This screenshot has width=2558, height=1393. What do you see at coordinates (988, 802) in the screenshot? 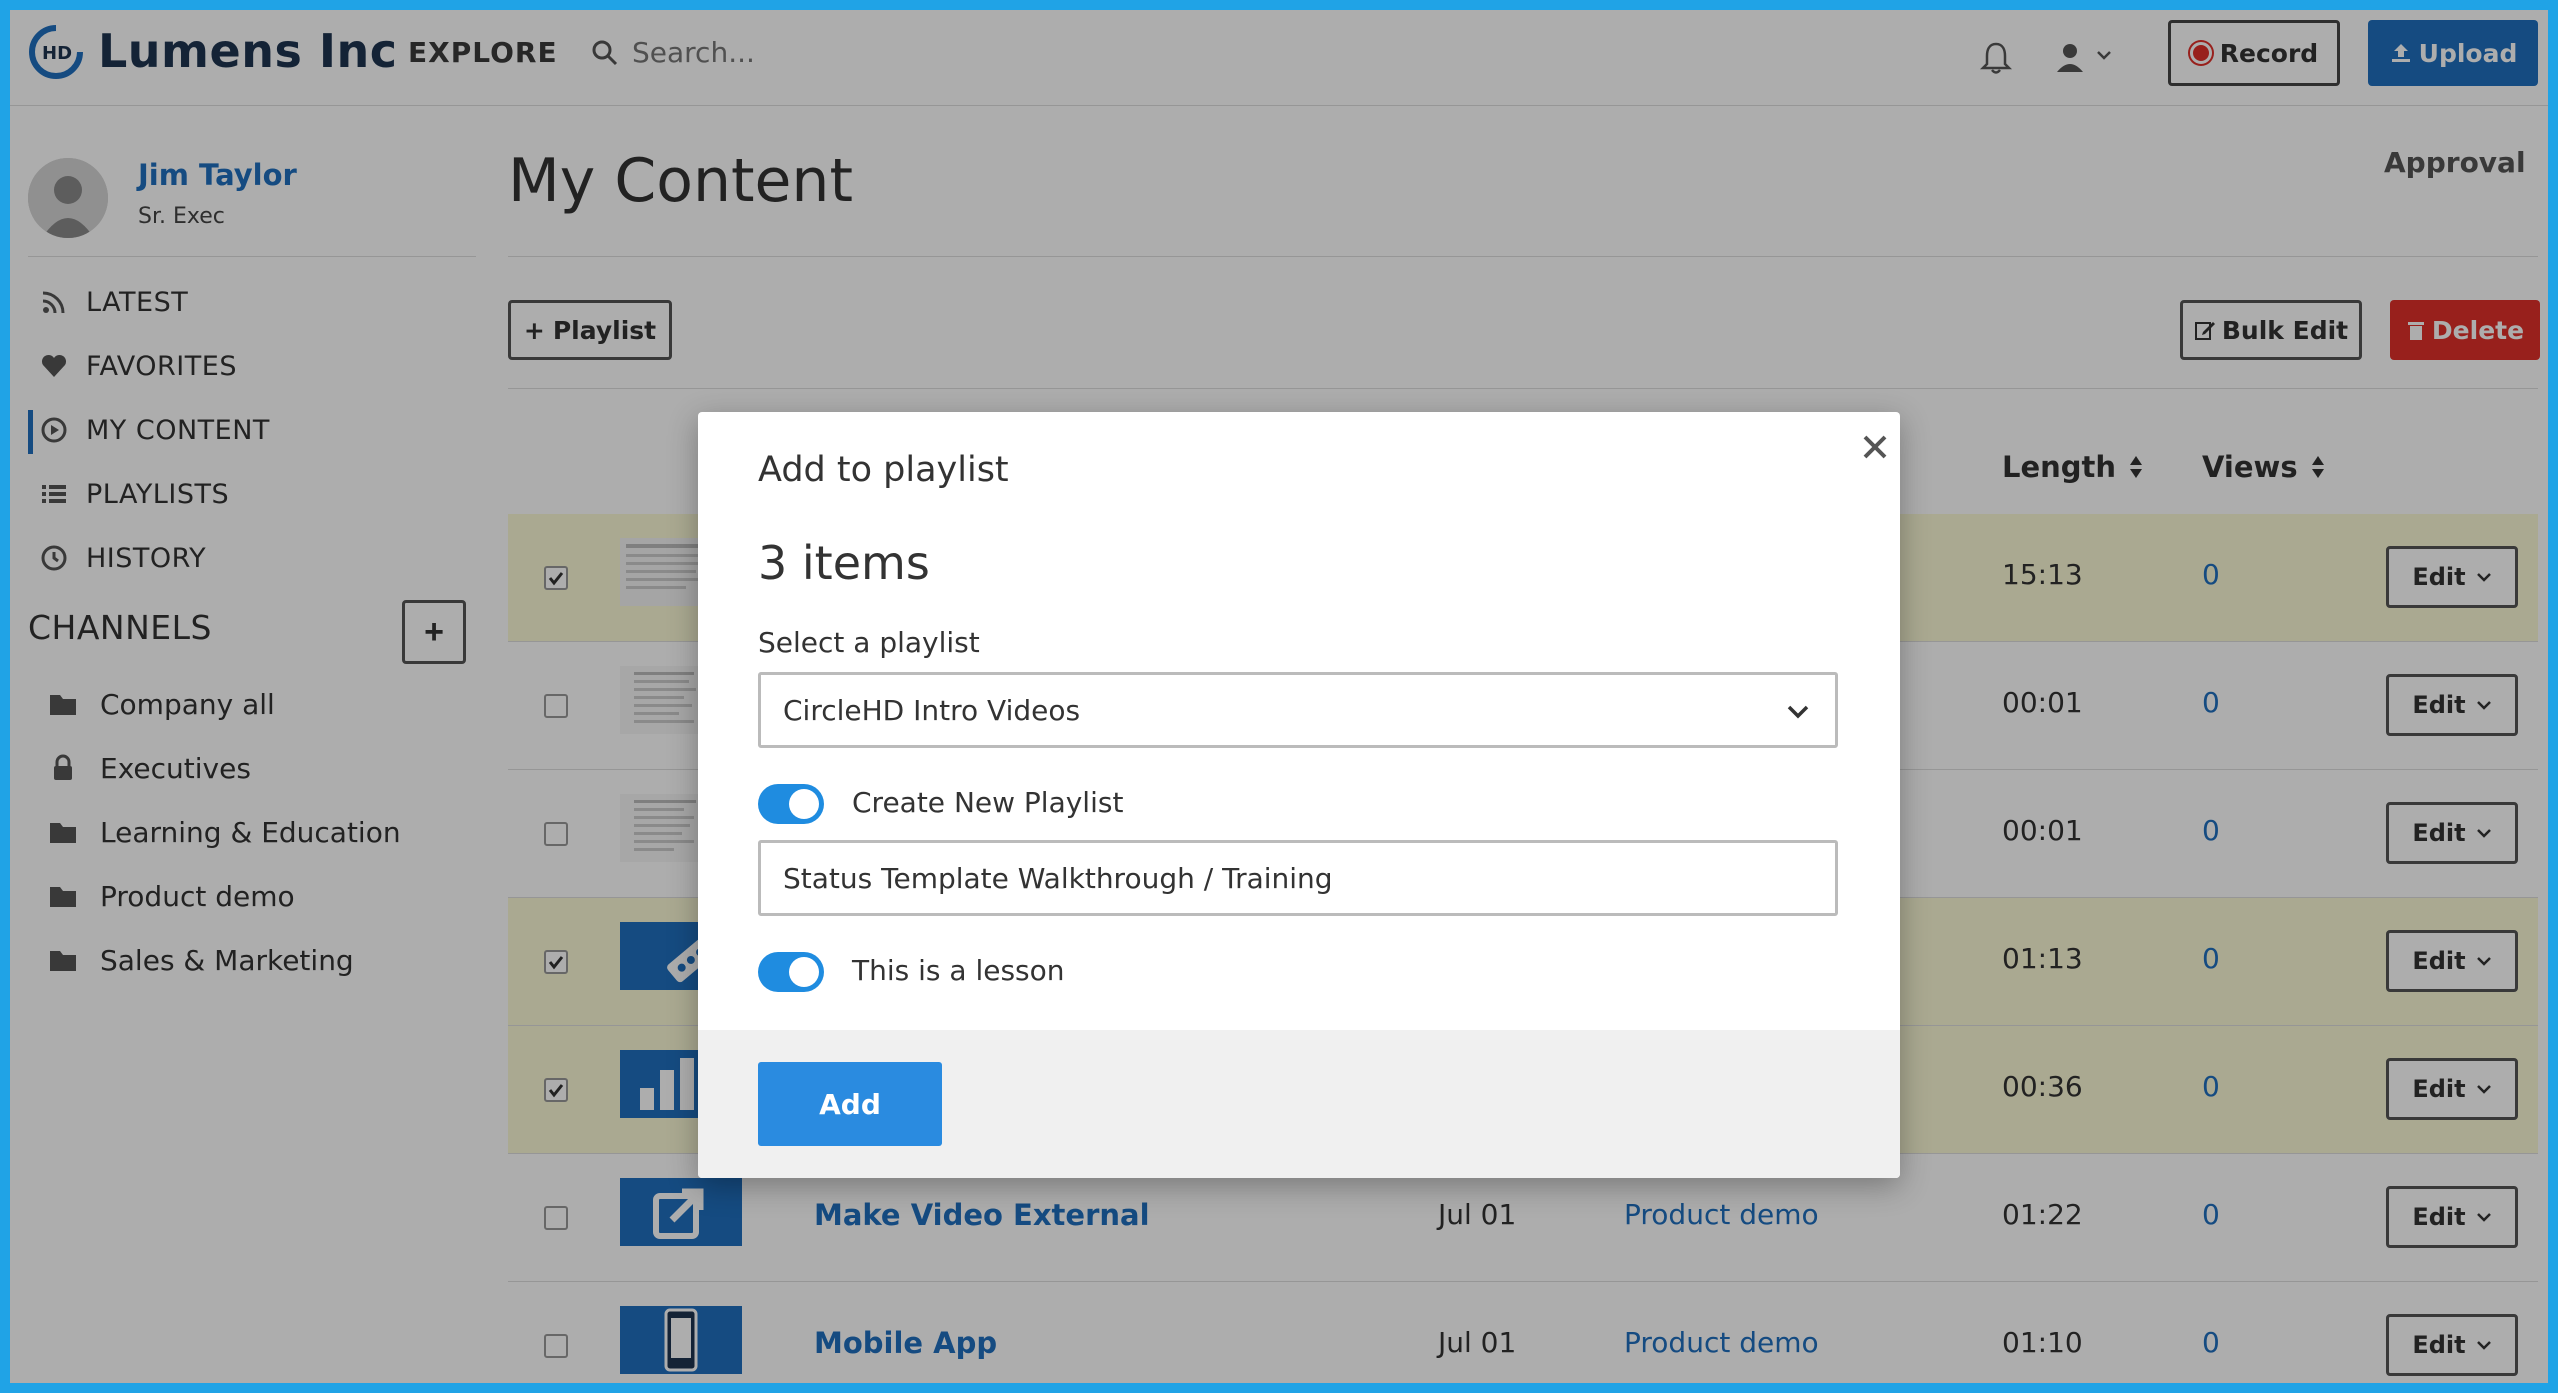
I see `create-new-playlist-label: Create New Playlist` at bounding box center [988, 802].